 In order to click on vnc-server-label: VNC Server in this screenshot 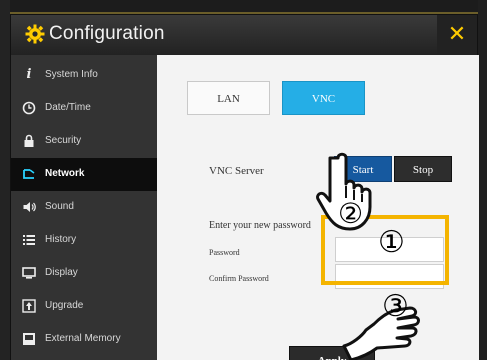, I will do `click(236, 171)`.